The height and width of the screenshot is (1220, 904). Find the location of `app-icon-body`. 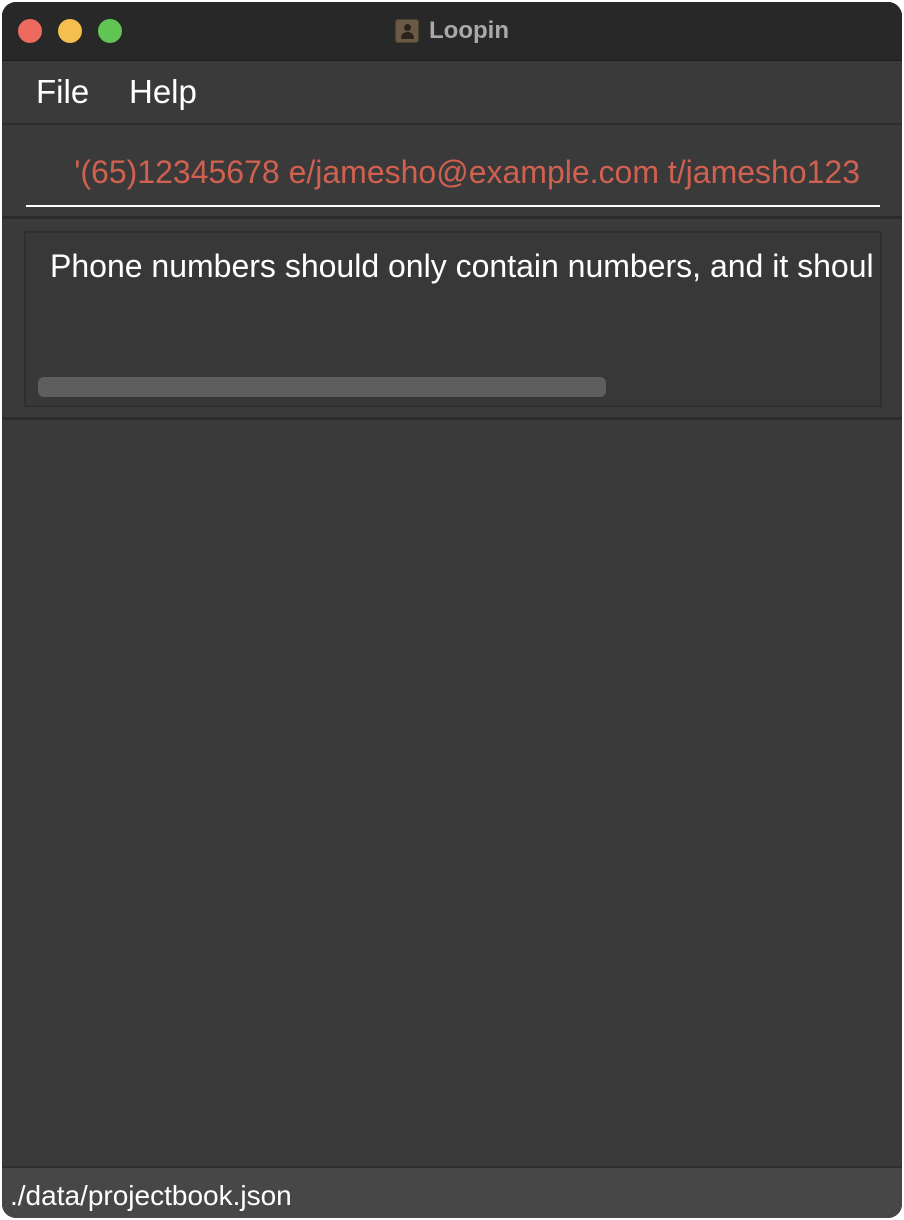

app-icon-body is located at coordinates (408, 35).